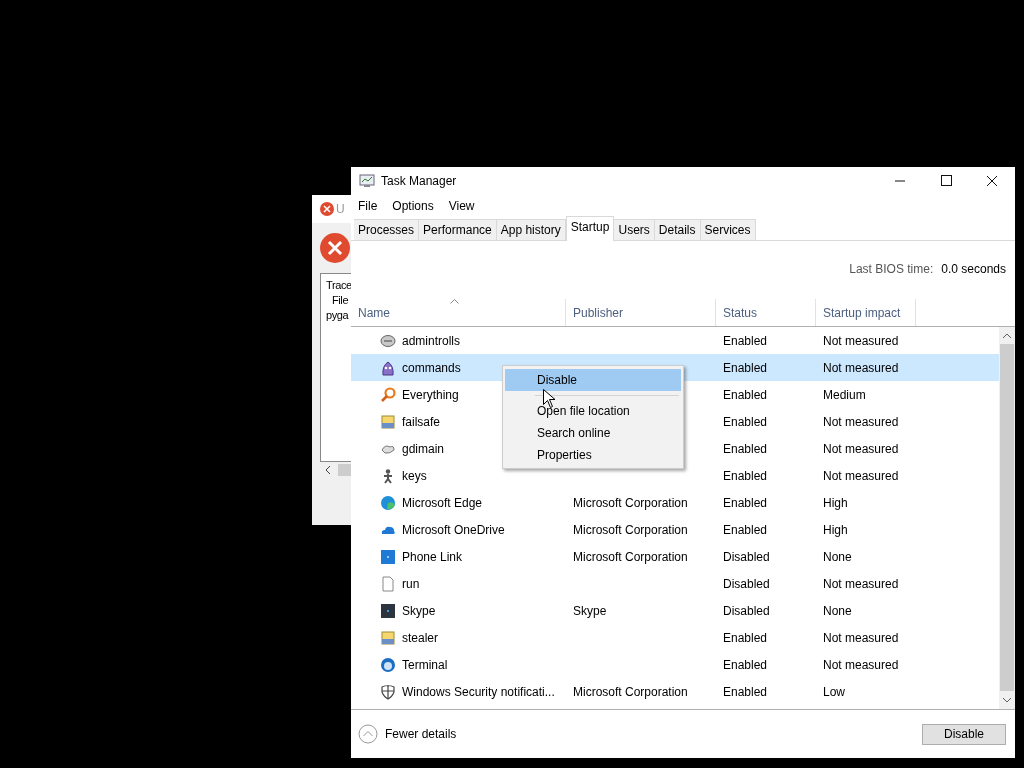 This screenshot has height=768, width=1024. Describe the element at coordinates (834, 691) in the screenshot. I see `table-cell: Low` at that location.